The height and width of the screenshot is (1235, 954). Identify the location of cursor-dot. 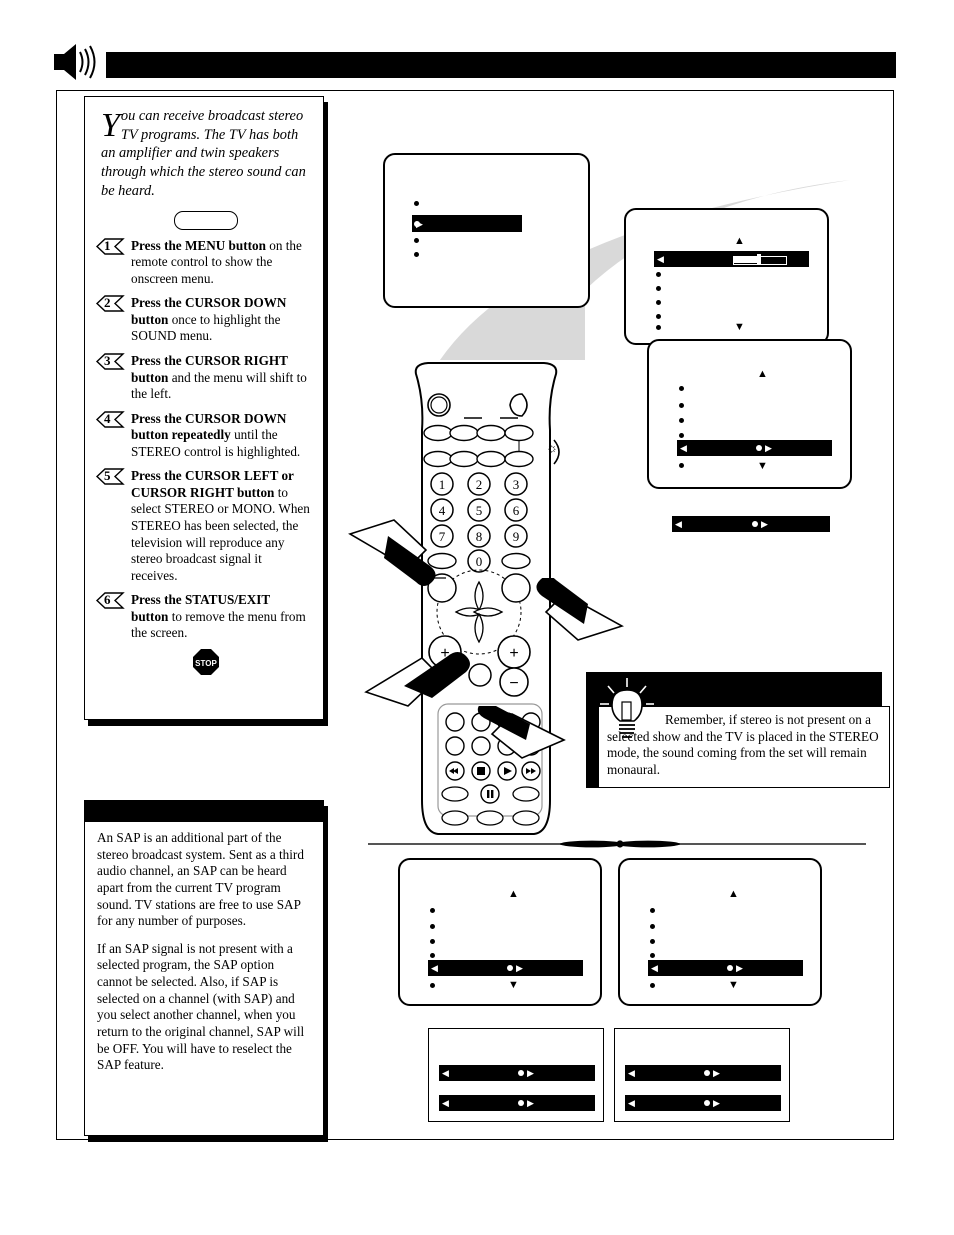
(417, 224).